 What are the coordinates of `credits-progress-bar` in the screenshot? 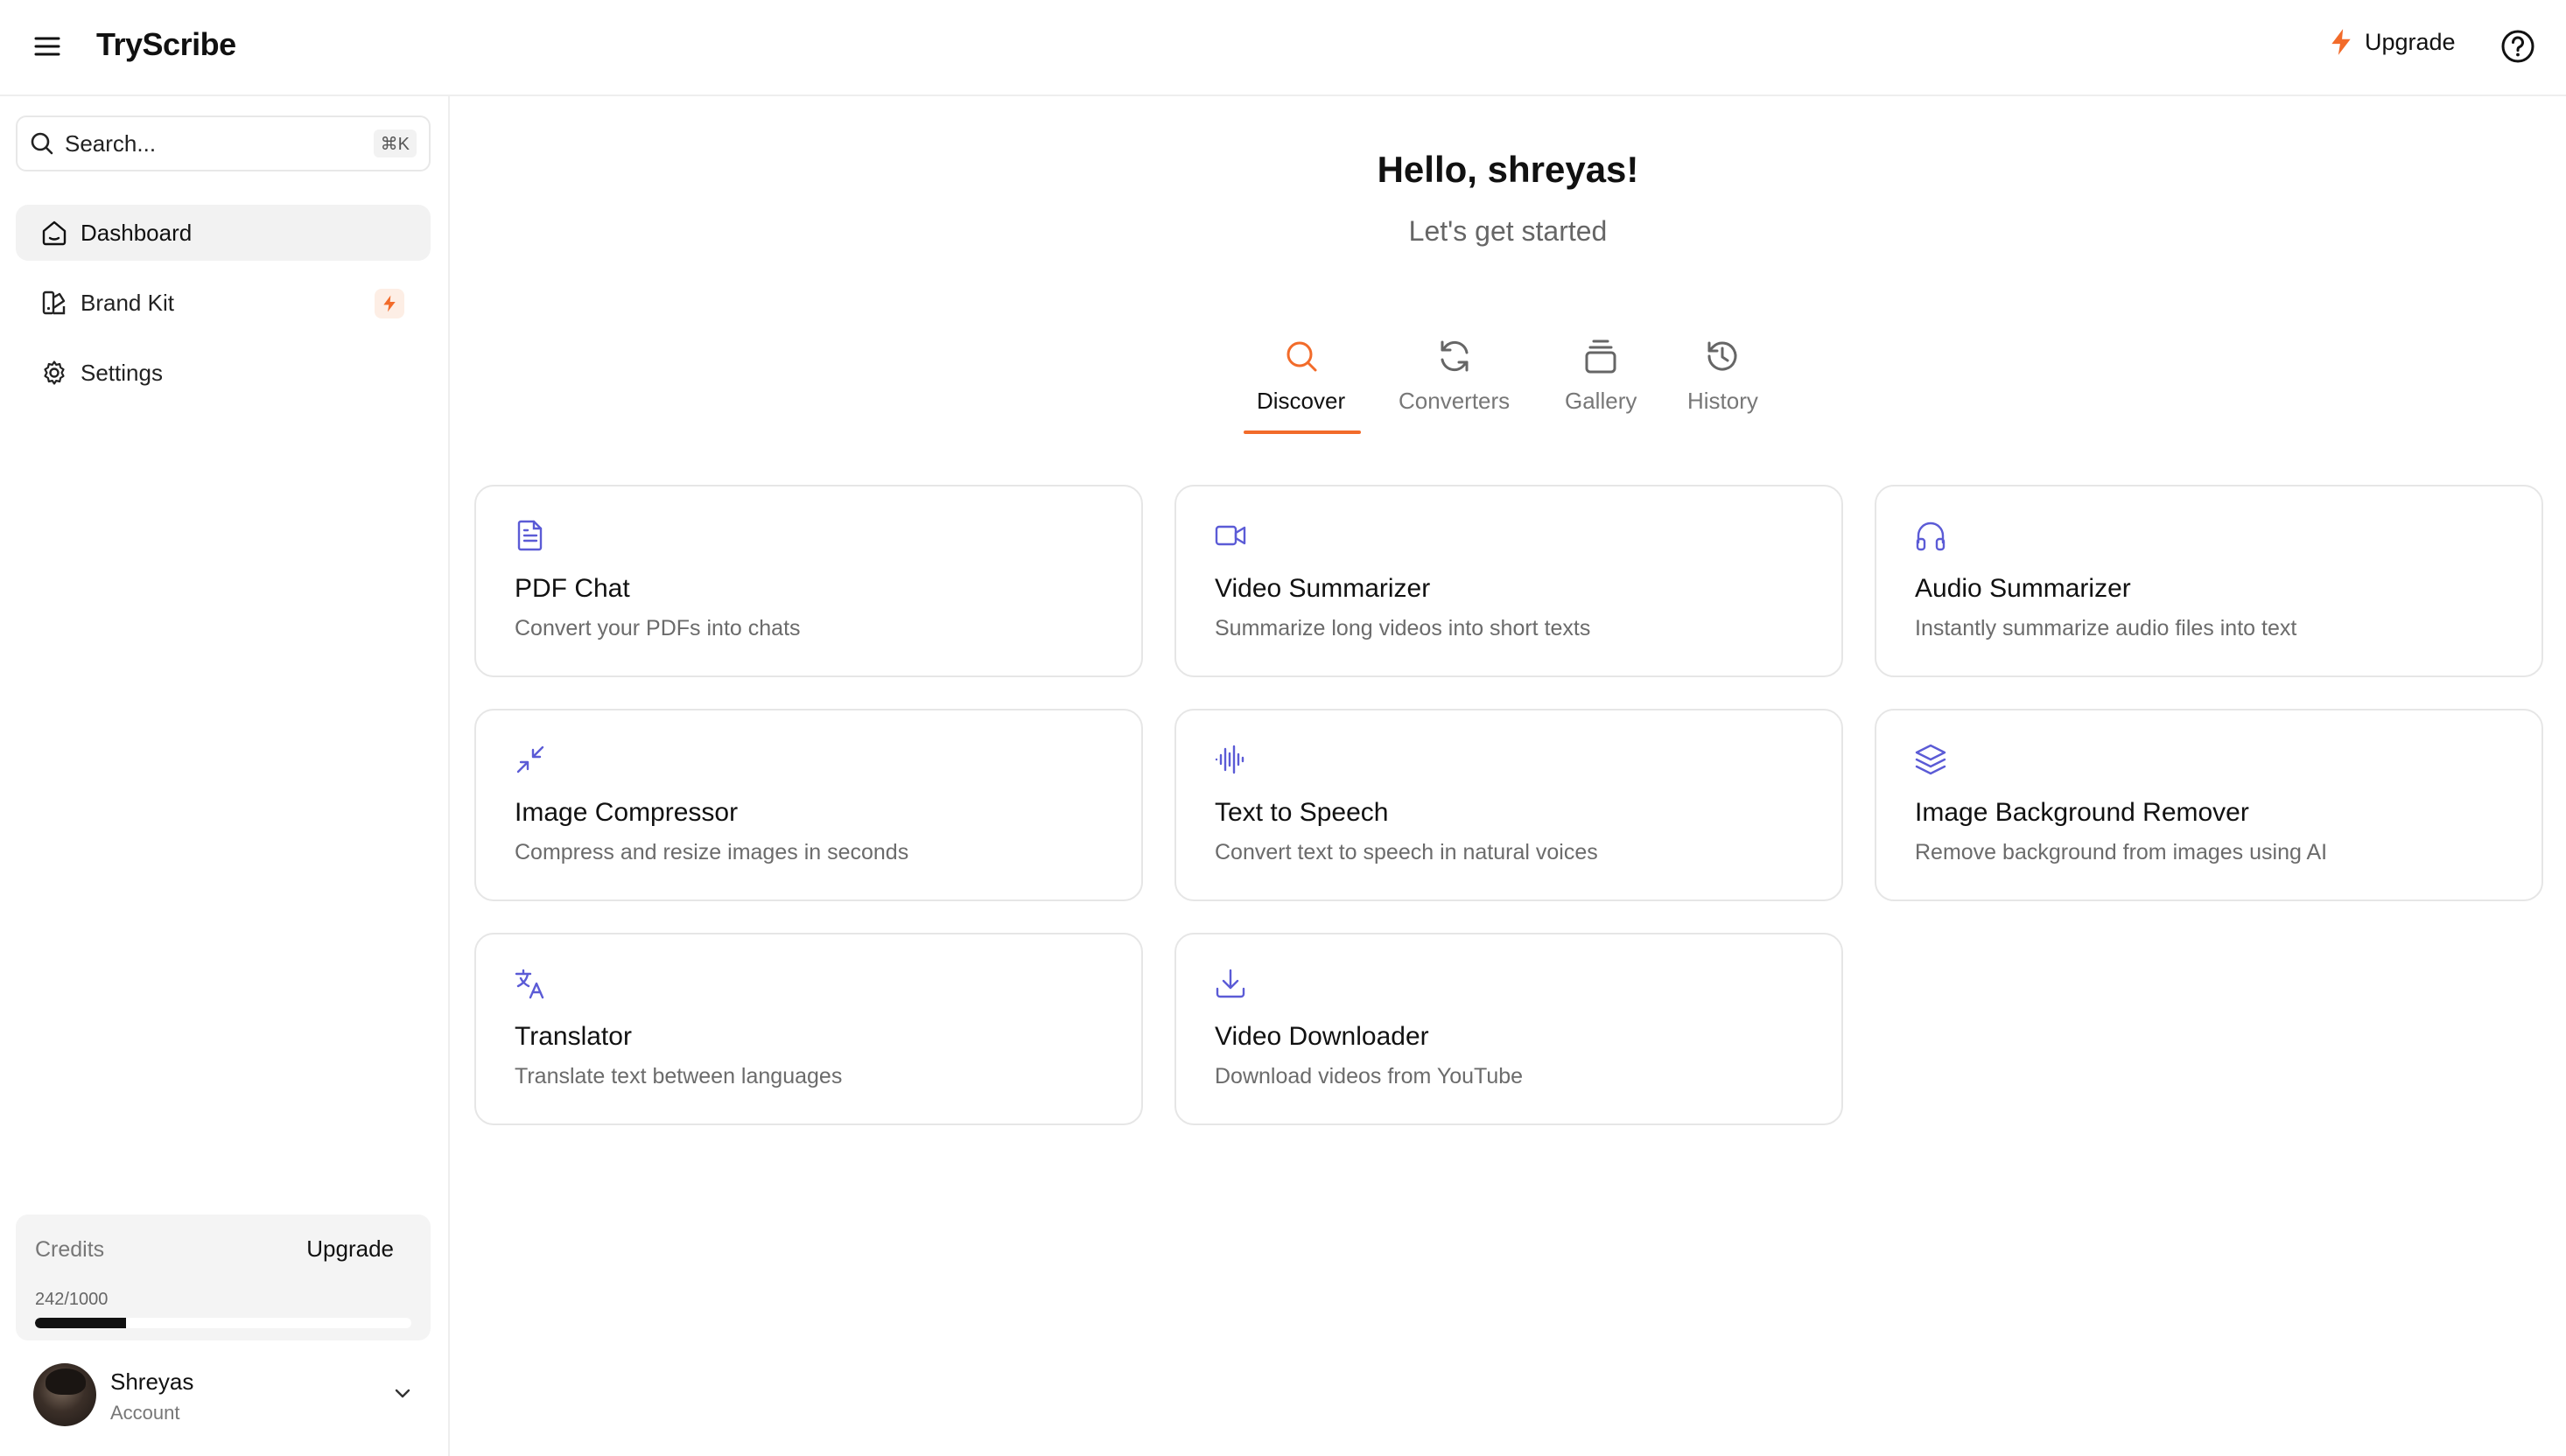 It's located at (223, 1323).